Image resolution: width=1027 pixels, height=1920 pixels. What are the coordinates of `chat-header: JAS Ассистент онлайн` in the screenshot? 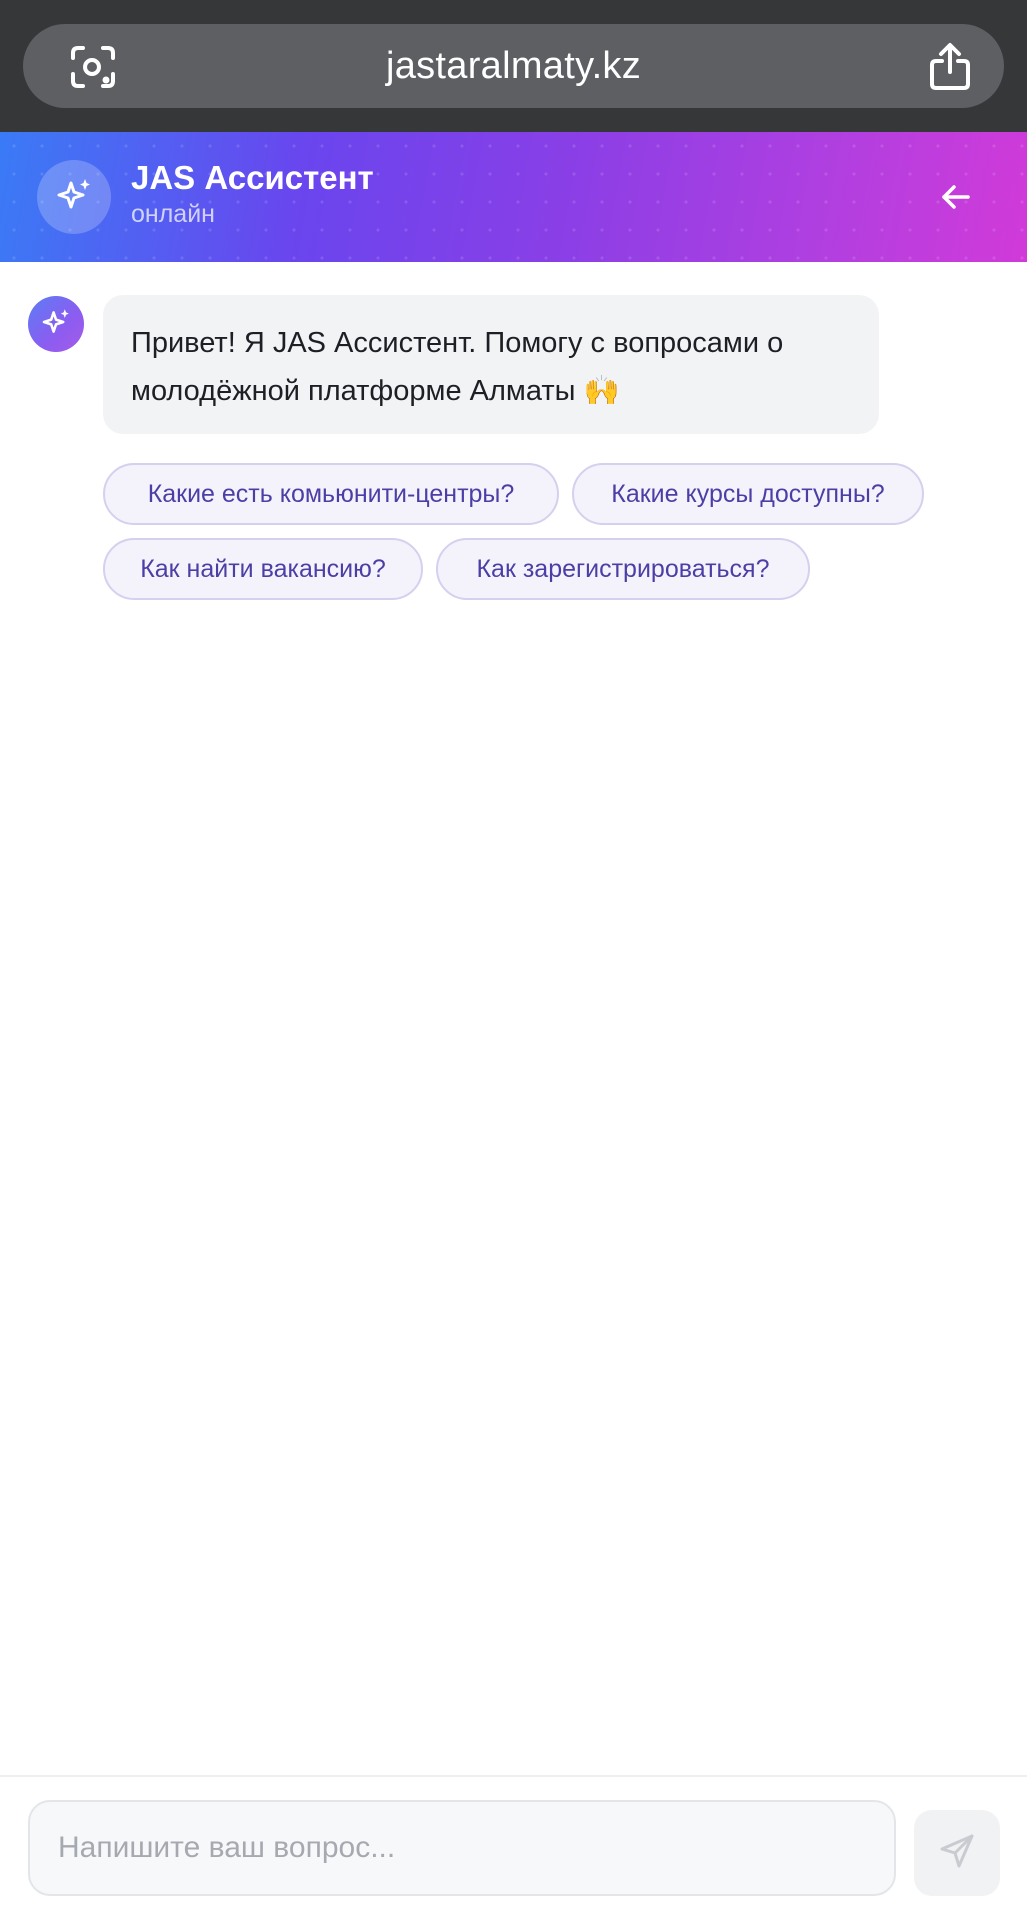 It's located at (513, 197).